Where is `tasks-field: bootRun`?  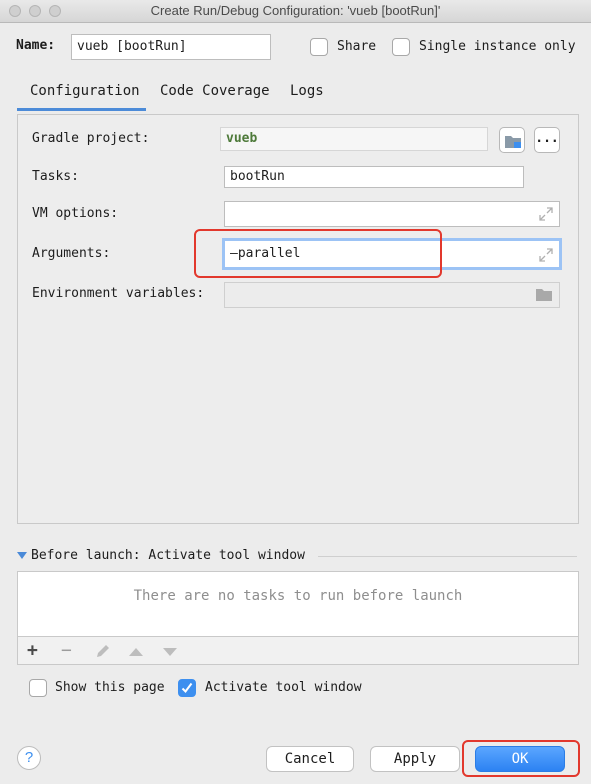
tasks-field: bootRun is located at coordinates (374, 177).